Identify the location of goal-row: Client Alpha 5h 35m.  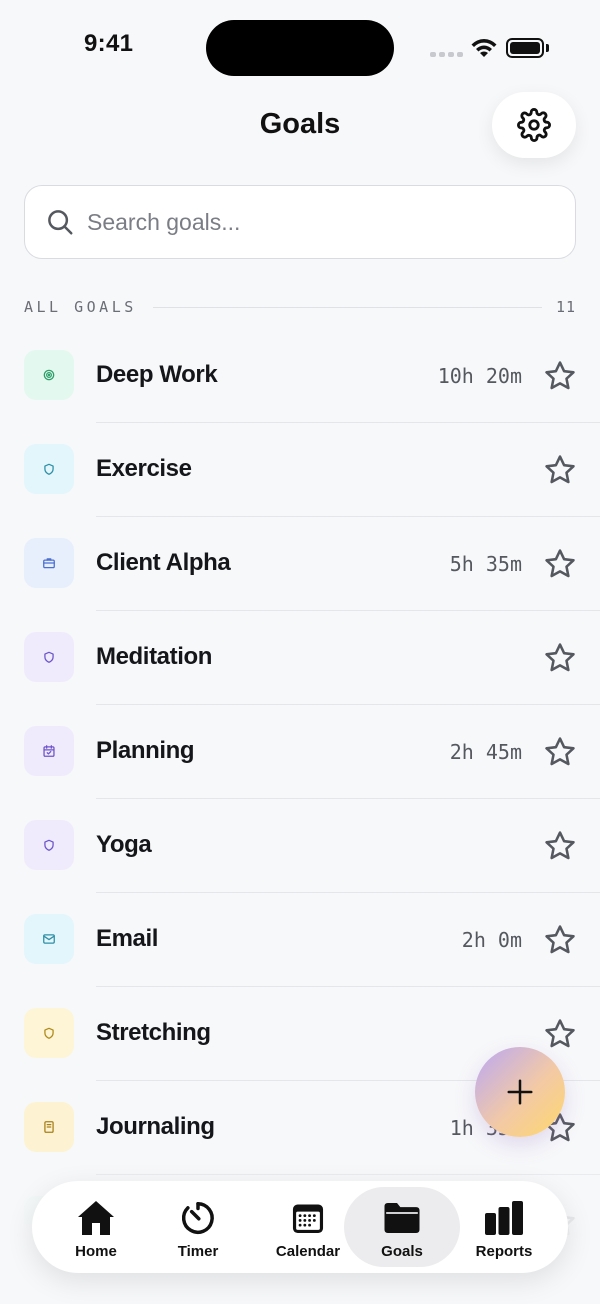
(300, 564).